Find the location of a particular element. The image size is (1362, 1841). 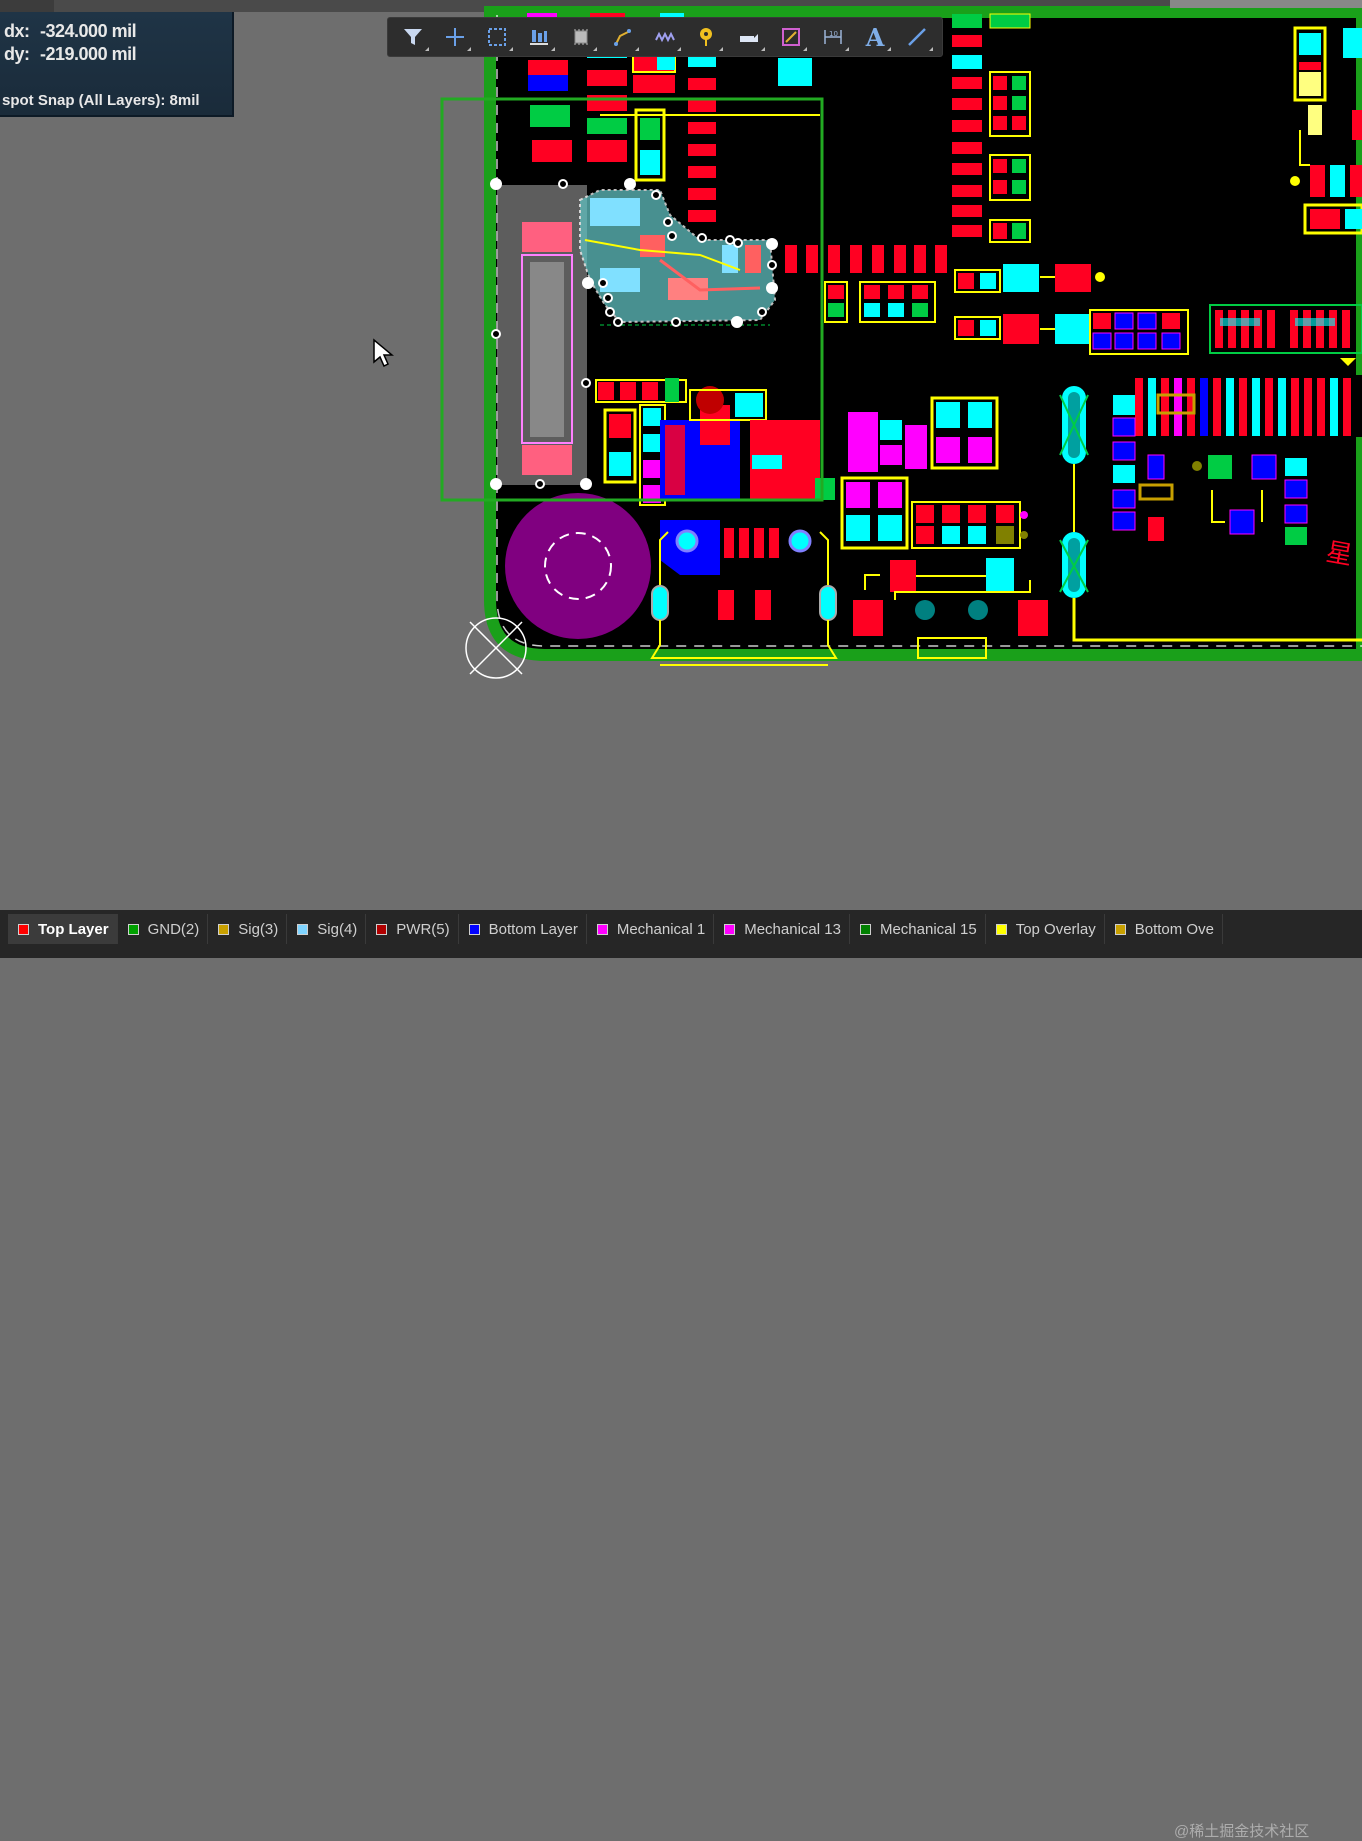

layer-tab: Bottom Ove is located at coordinates (1164, 929).